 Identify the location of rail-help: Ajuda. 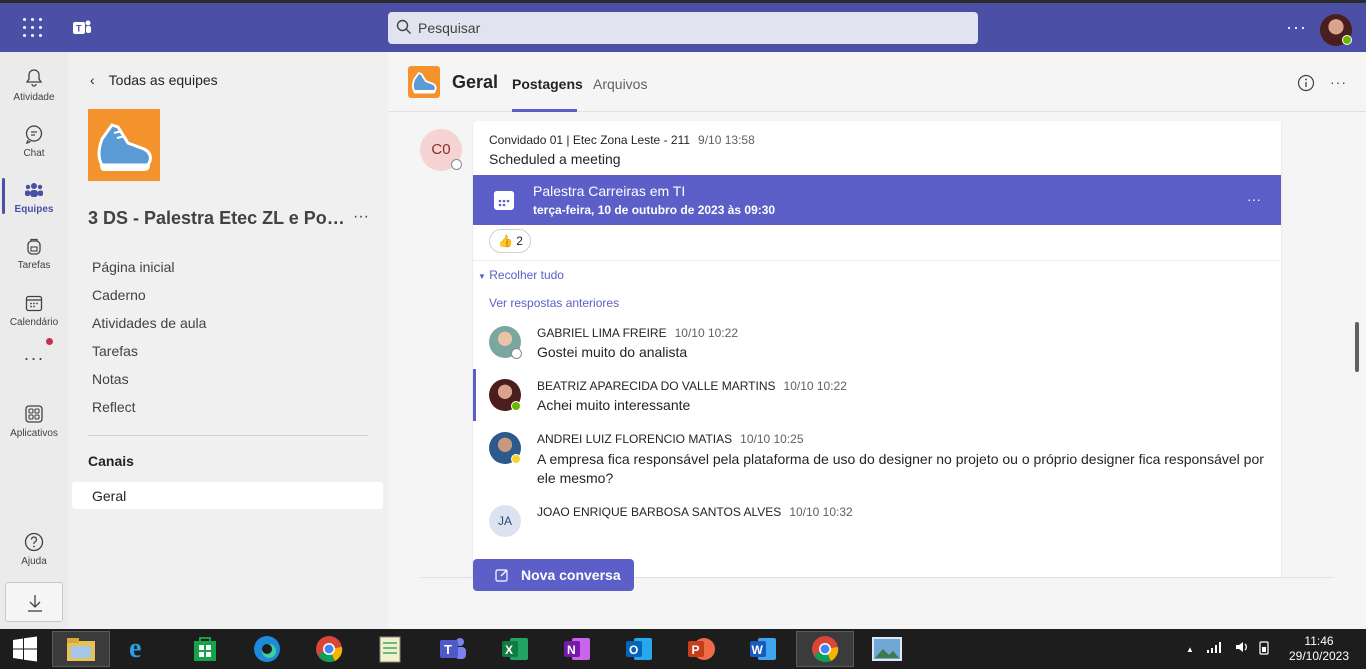
(34, 548).